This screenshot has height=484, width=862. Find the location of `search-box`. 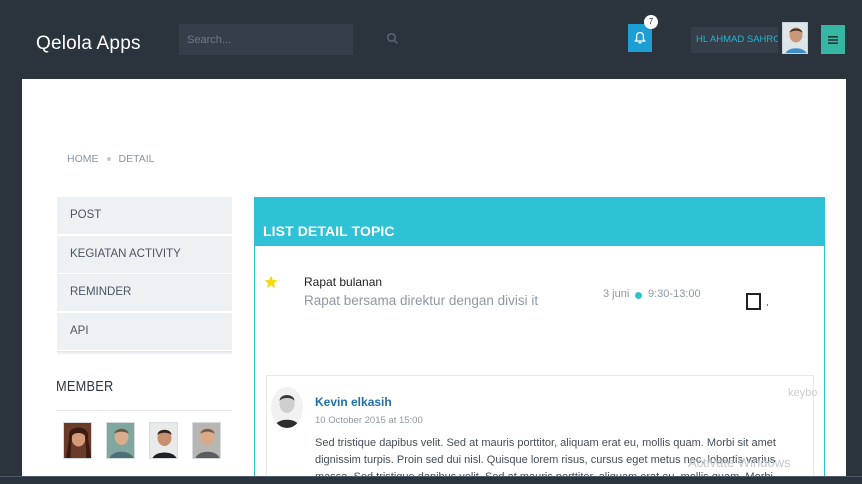

search-box is located at coordinates (266, 39).